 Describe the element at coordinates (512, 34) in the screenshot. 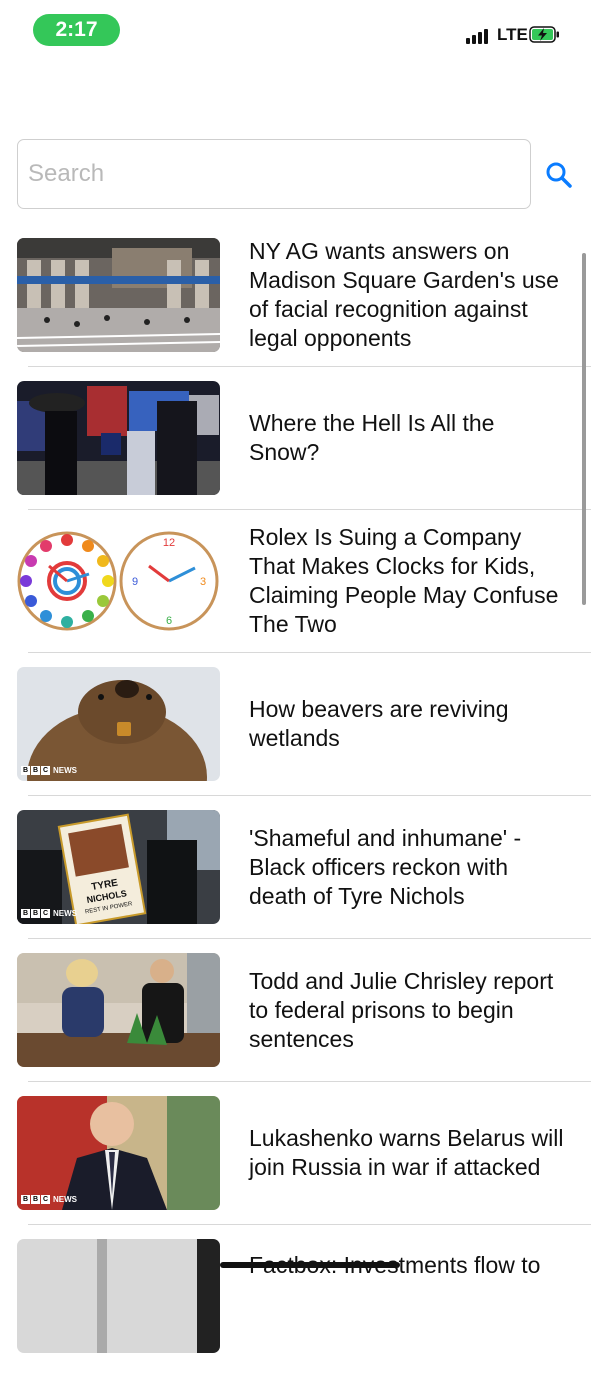

I see `network-type: LTE` at that location.